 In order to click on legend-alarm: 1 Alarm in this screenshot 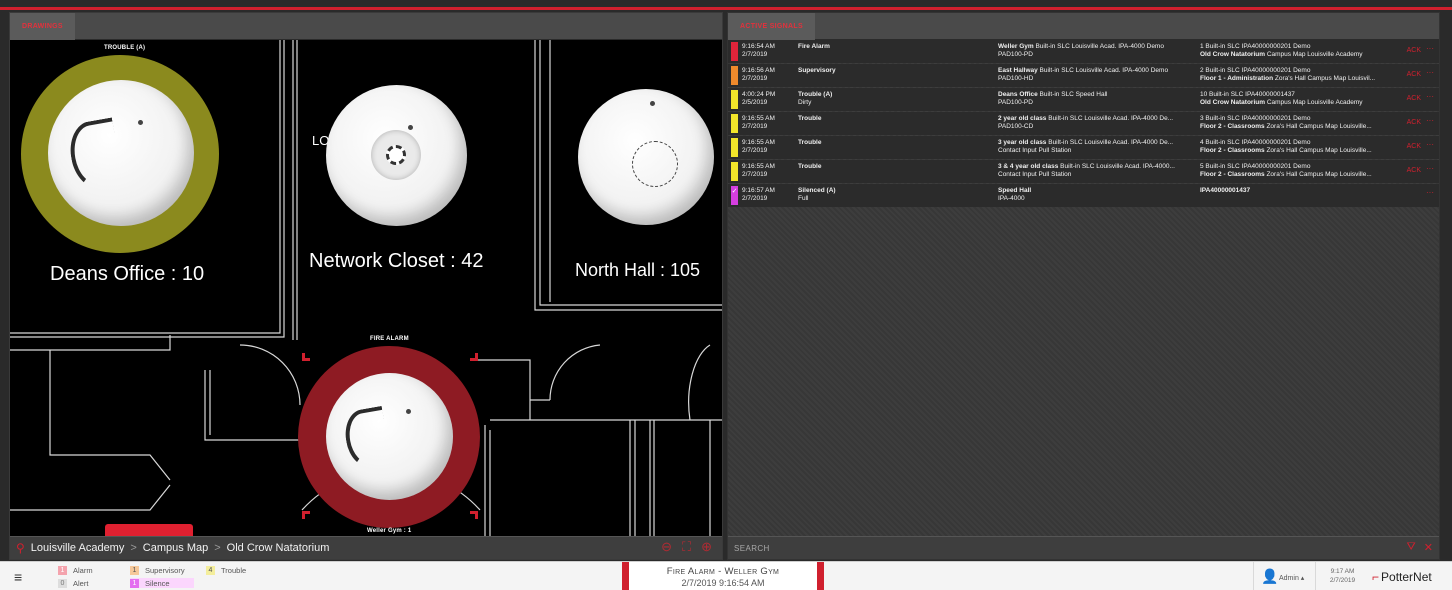, I will do `click(75, 570)`.